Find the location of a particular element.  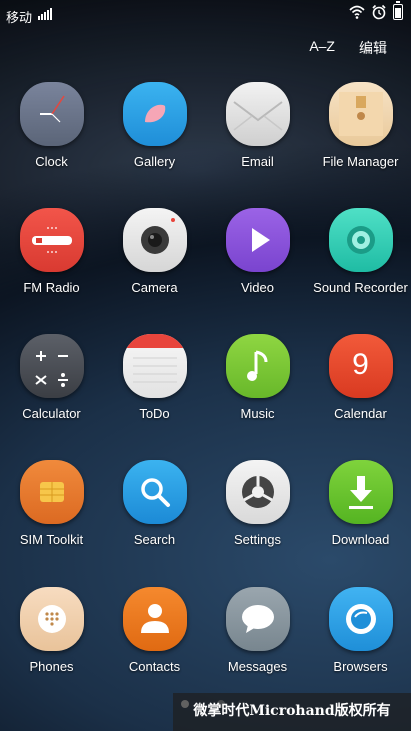

app-label: Browsers is located at coordinates (360, 666).